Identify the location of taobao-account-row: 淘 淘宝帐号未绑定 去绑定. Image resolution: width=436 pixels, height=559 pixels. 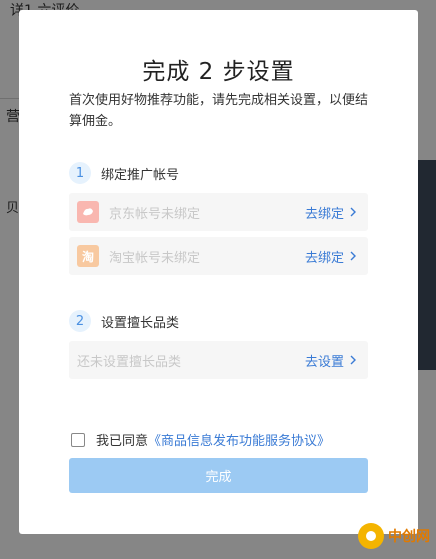
(218, 256).